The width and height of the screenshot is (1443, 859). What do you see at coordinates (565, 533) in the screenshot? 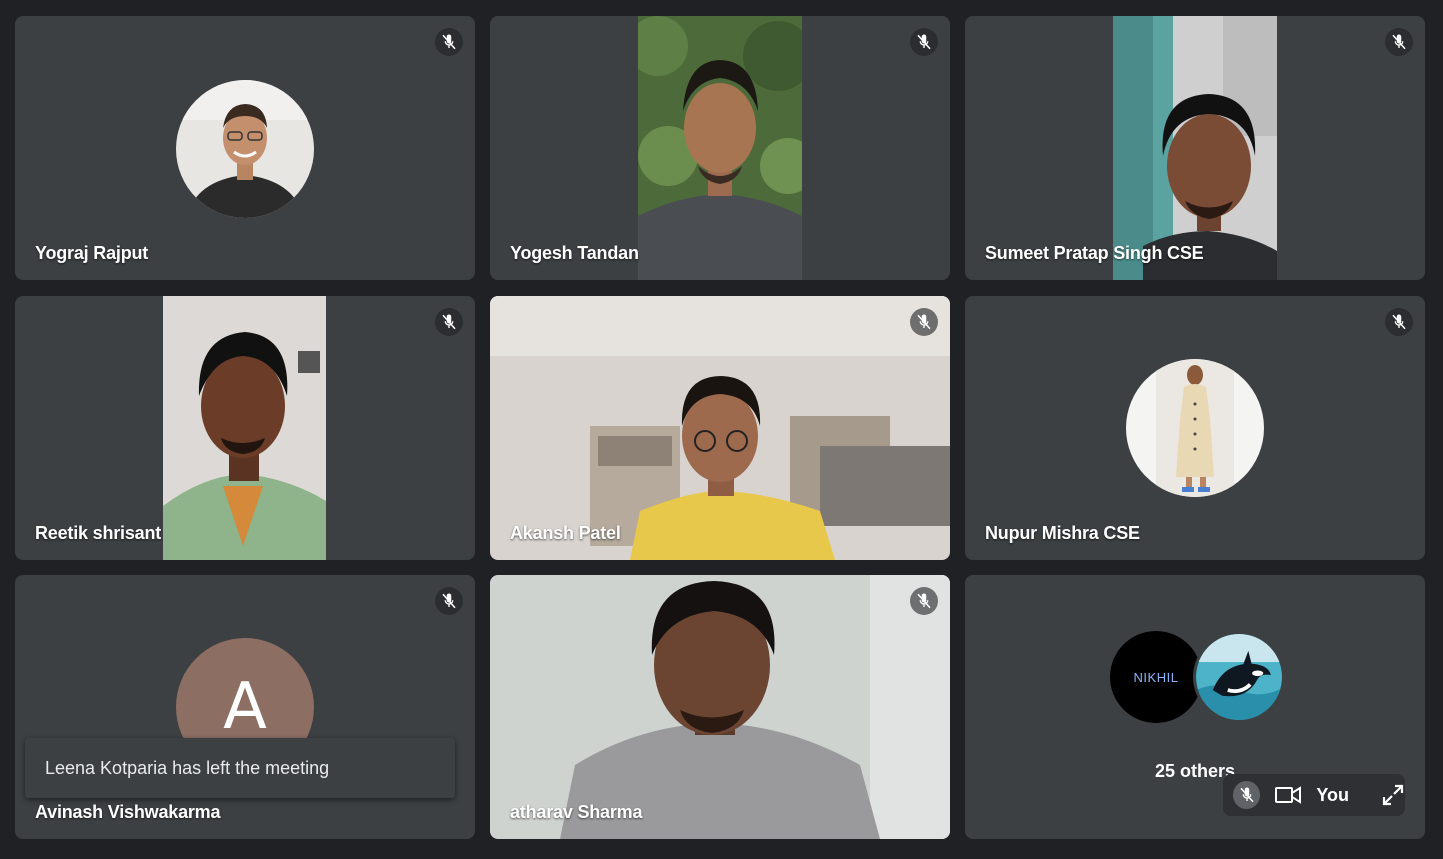
I see `participant-name: Akansh Patel` at bounding box center [565, 533].